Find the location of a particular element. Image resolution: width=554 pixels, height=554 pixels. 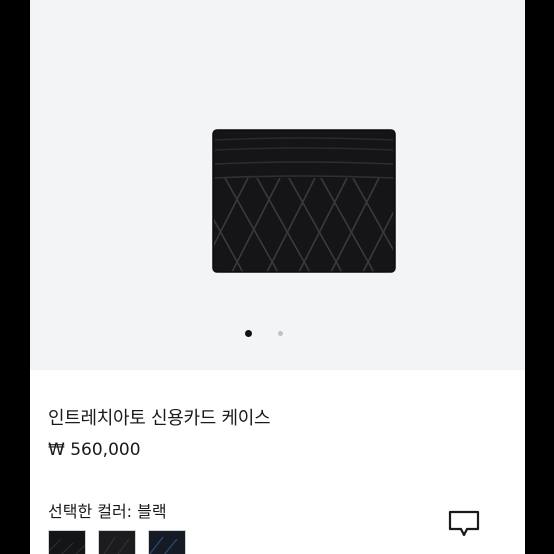

gallery-pagination is located at coordinates (277, 334).